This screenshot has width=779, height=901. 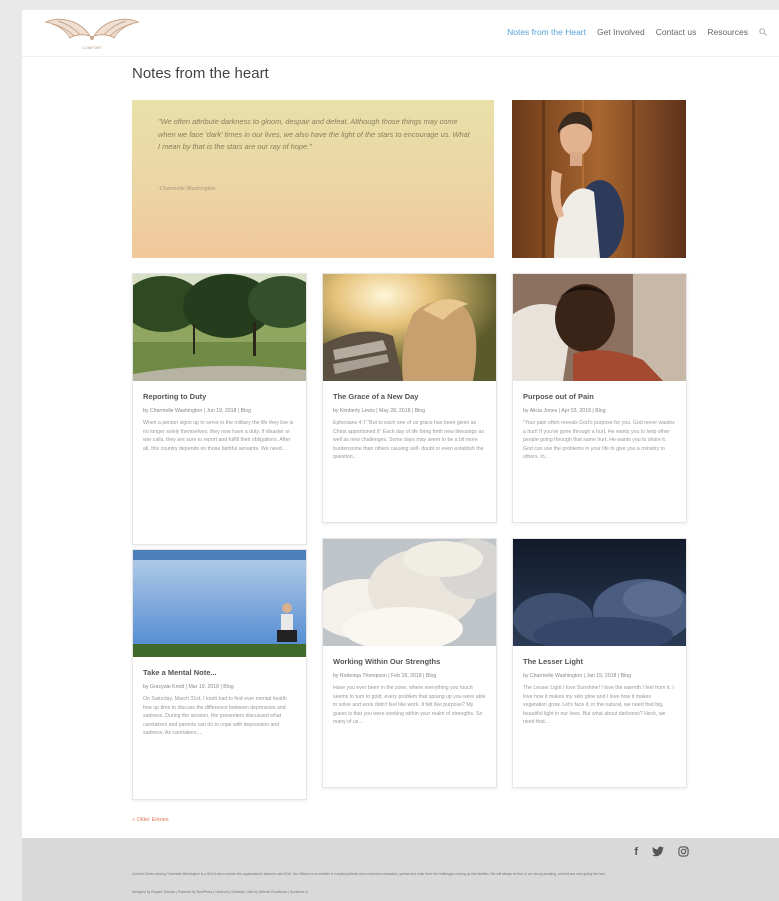 What do you see at coordinates (676, 32) in the screenshot?
I see `nav-item-contact-us: Contact us` at bounding box center [676, 32].